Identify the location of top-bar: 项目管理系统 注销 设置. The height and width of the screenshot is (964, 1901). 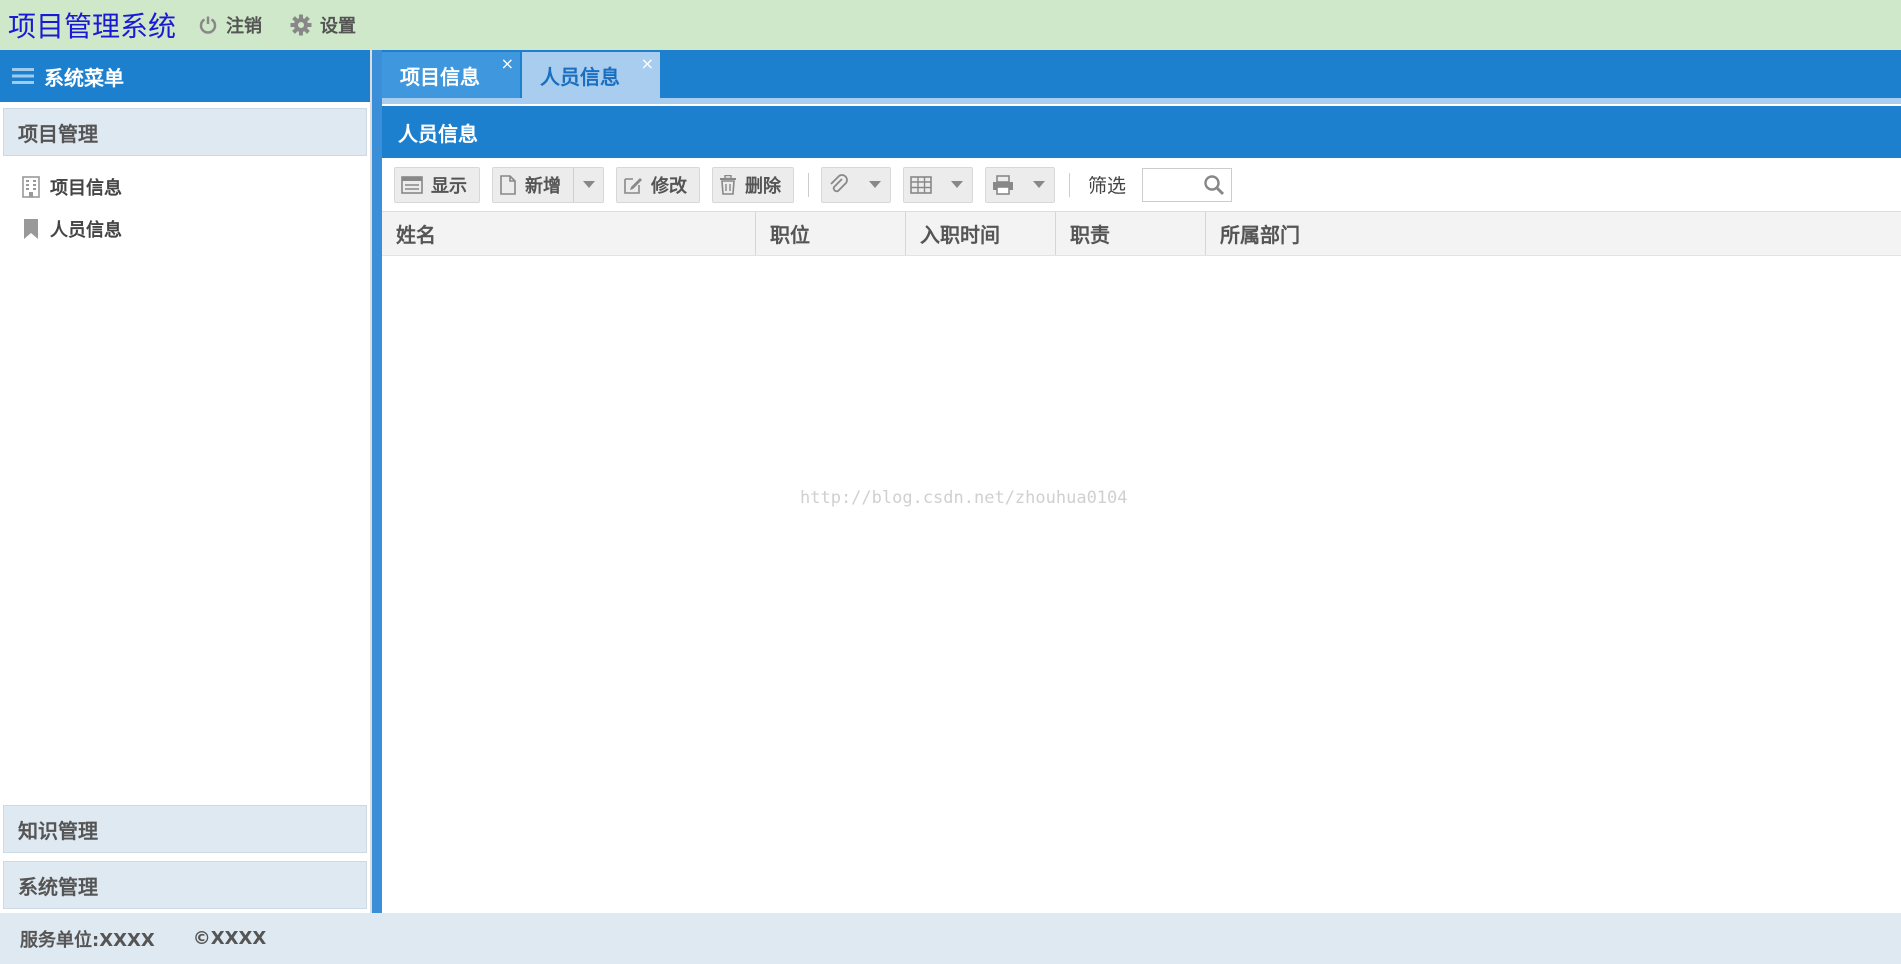
(950, 25).